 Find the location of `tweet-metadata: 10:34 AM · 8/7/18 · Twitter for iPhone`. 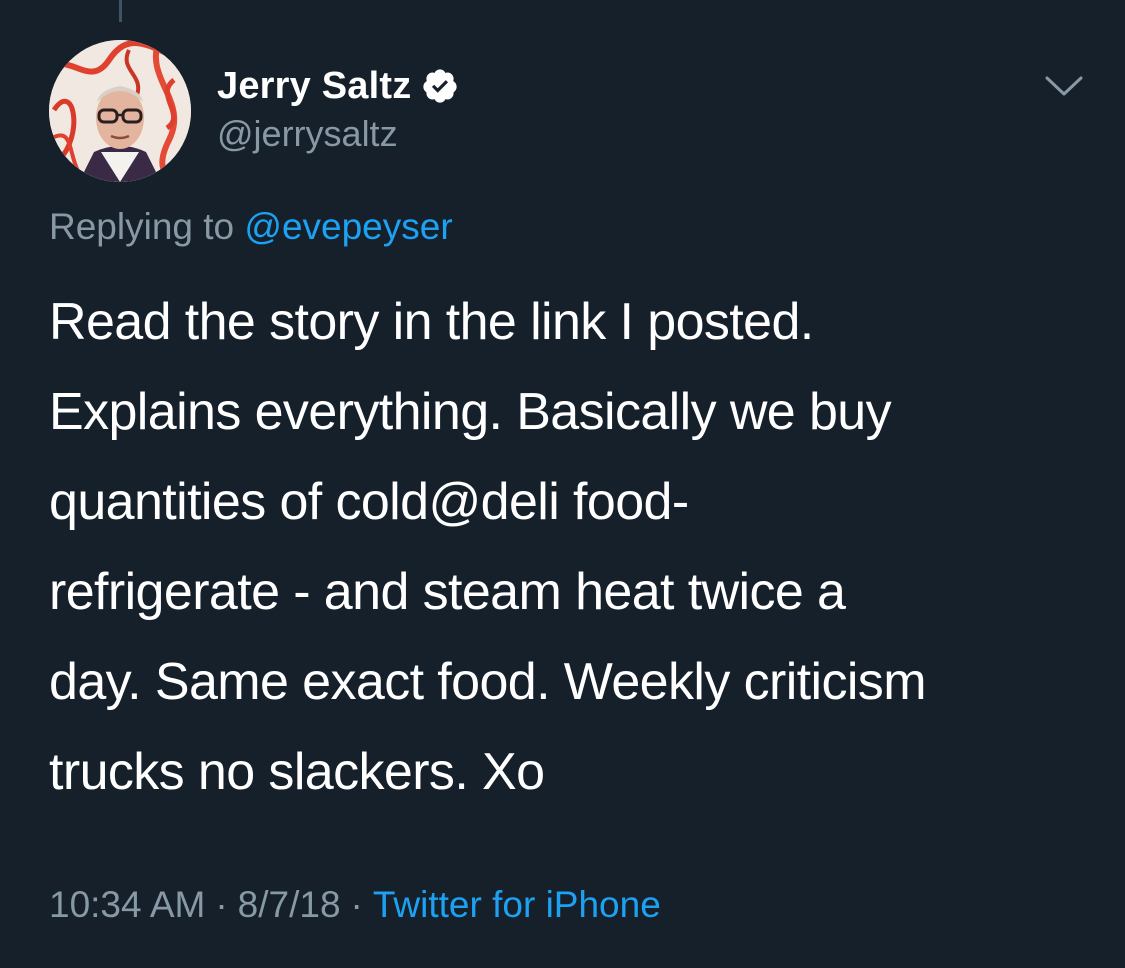

tweet-metadata: 10:34 AM · 8/7/18 · Twitter for iPhone is located at coordinates (355, 905).